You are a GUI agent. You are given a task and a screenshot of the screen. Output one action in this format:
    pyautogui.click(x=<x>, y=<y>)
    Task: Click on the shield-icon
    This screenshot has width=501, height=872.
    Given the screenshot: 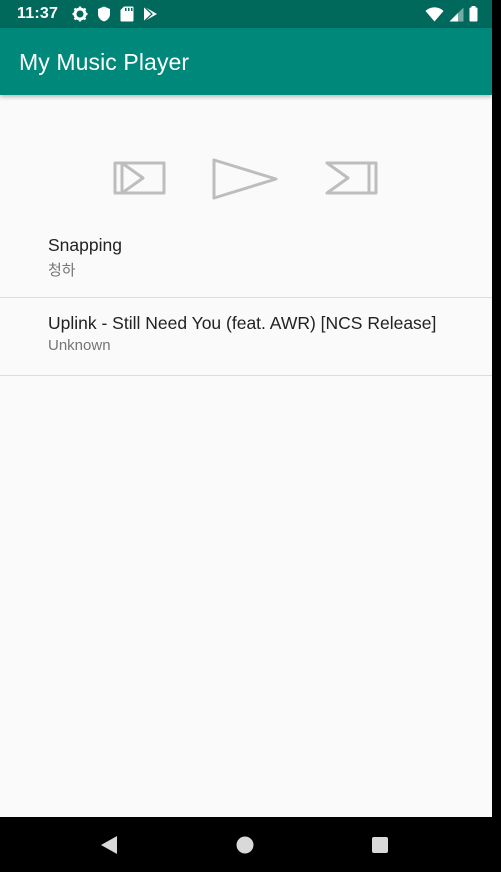 What is the action you would take?
    pyautogui.click(x=104, y=16)
    